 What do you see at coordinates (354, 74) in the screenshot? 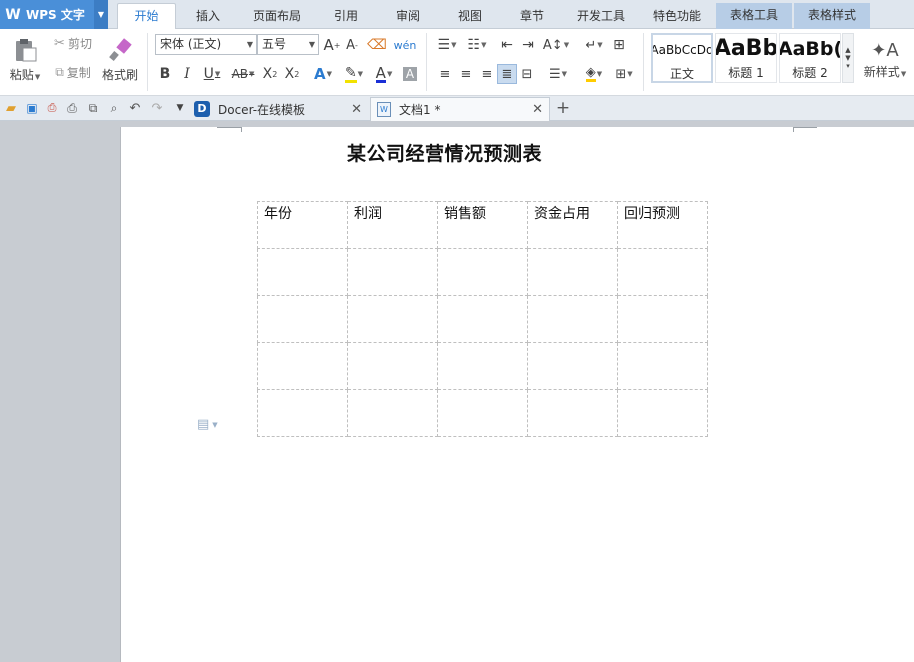
I see `highlight-icon: ✎ ▼` at bounding box center [354, 74].